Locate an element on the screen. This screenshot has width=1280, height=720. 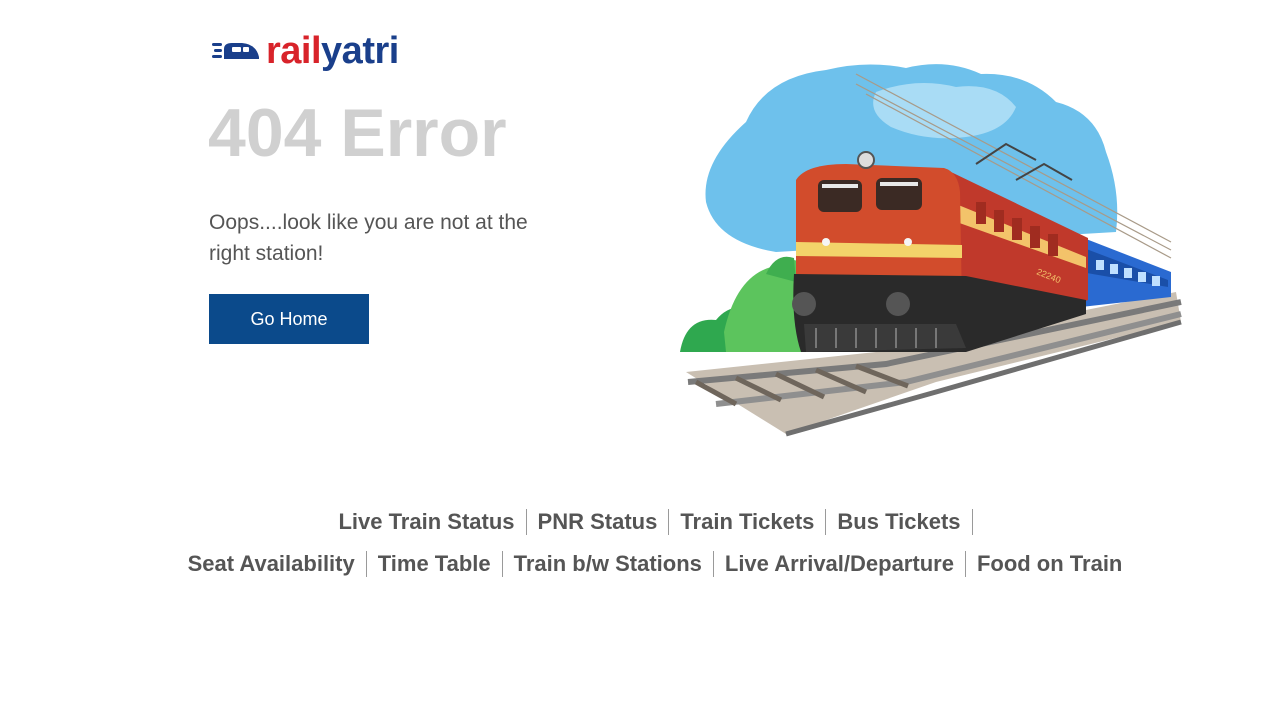
footer-link-train-between-stations: Train b/w Stations is located at coordinates (608, 564).